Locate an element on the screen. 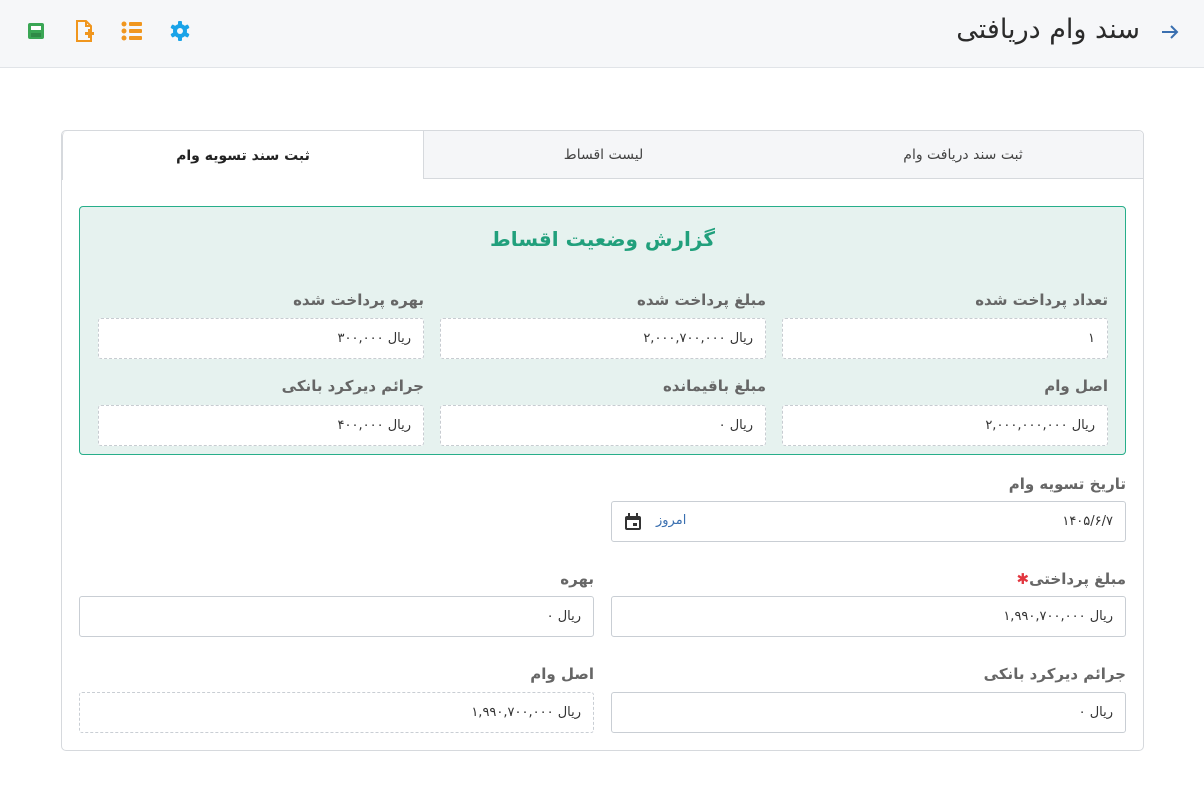  settle-date-input: ۱۴۰۵/۶/۷ امروز is located at coordinates (868, 521).